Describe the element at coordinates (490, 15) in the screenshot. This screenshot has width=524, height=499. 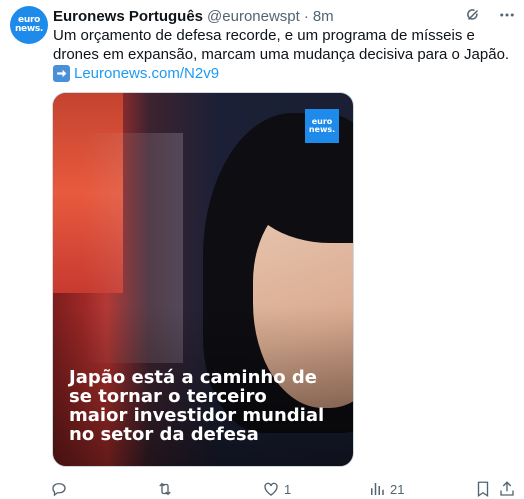
I see `tweet-top-actions` at that location.